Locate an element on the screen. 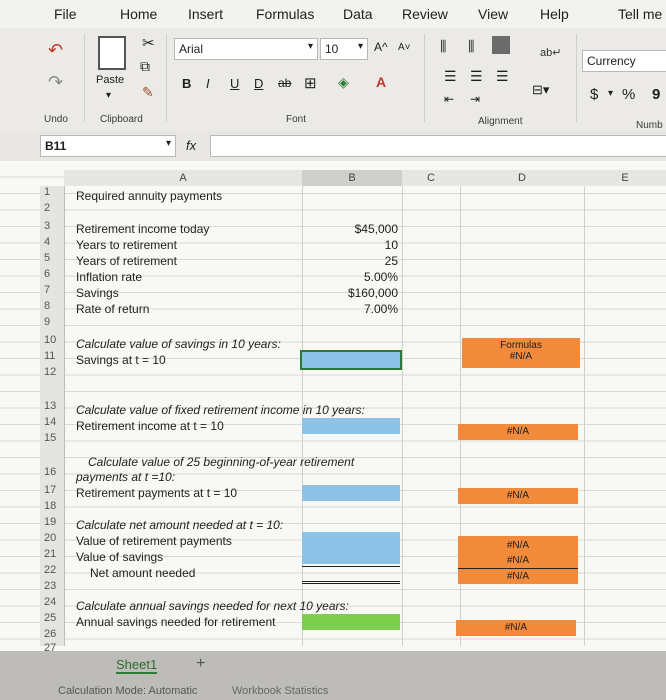  cell-a4: Years to retirement is located at coordinates (126, 245).